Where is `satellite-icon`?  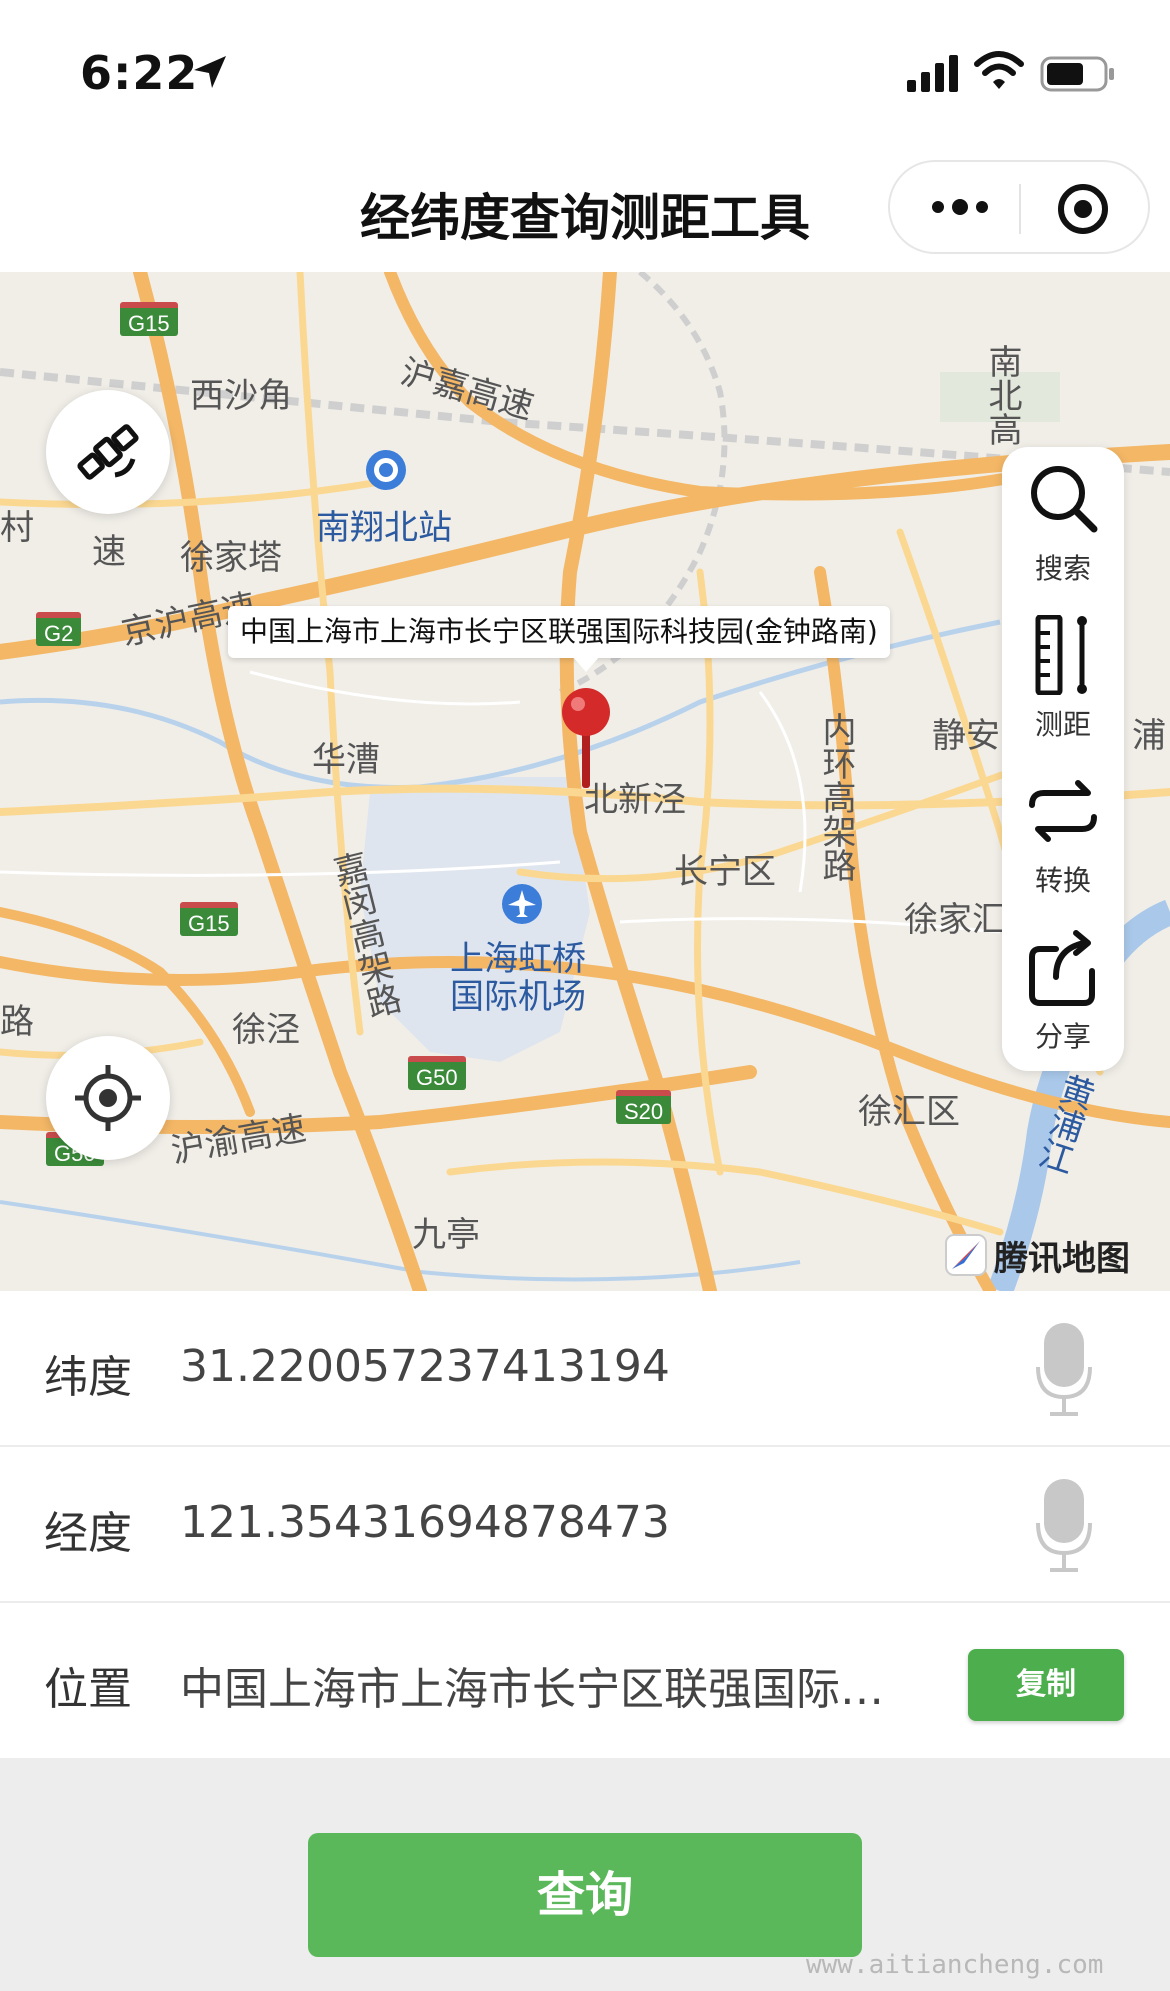
satellite-icon is located at coordinates (108, 452).